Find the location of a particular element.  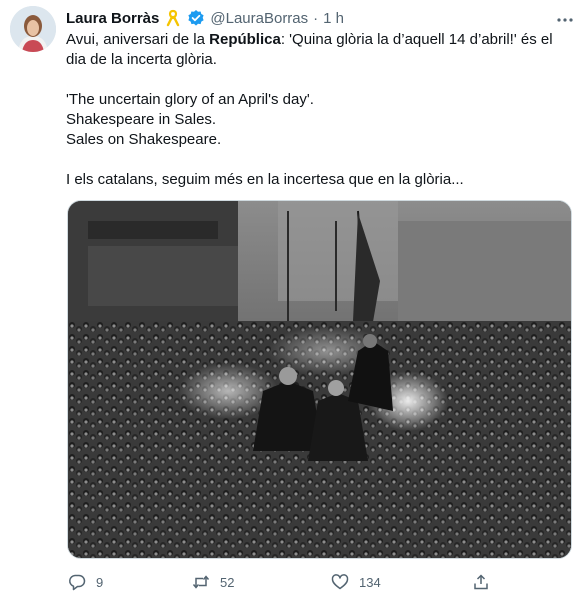

share-button is located at coordinates (481, 582).